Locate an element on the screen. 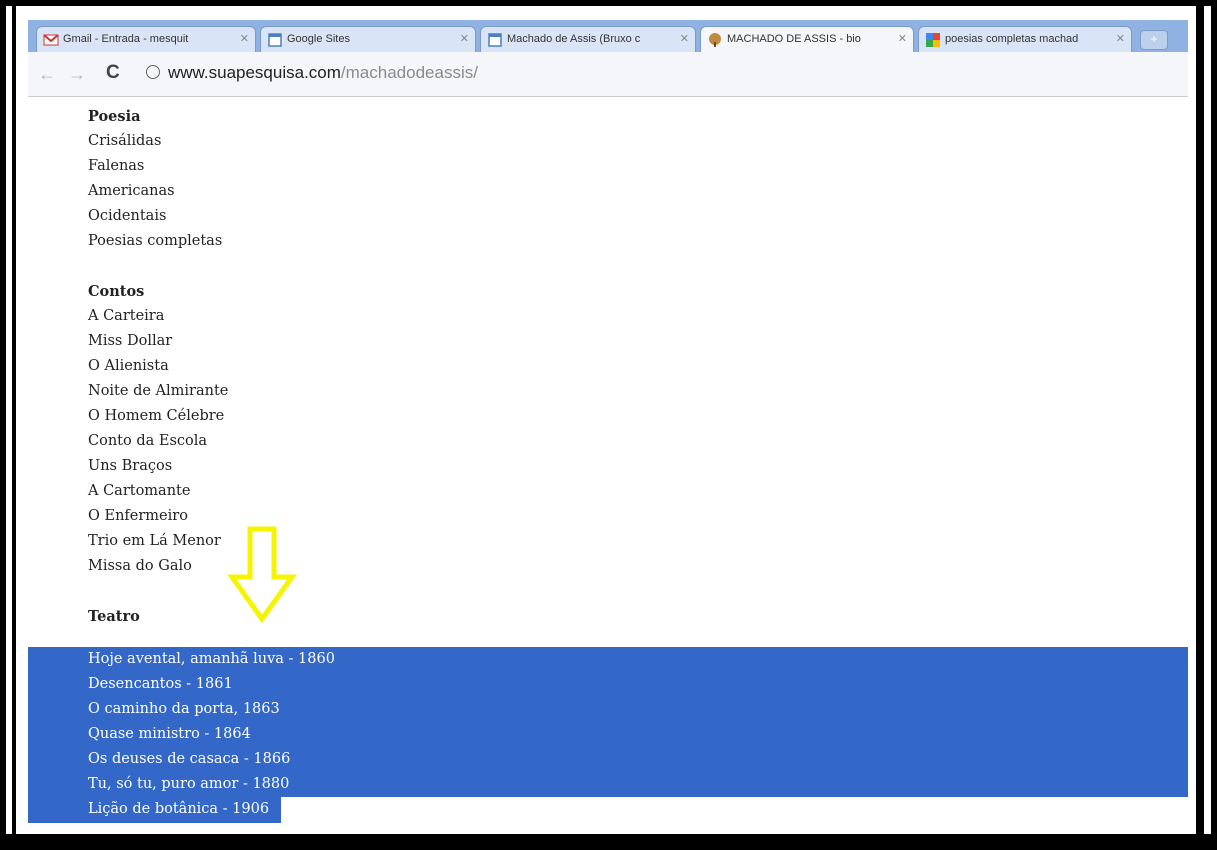  address-bar: www.suapesquisa.com/machadodeassis/ is located at coordinates (657, 73).